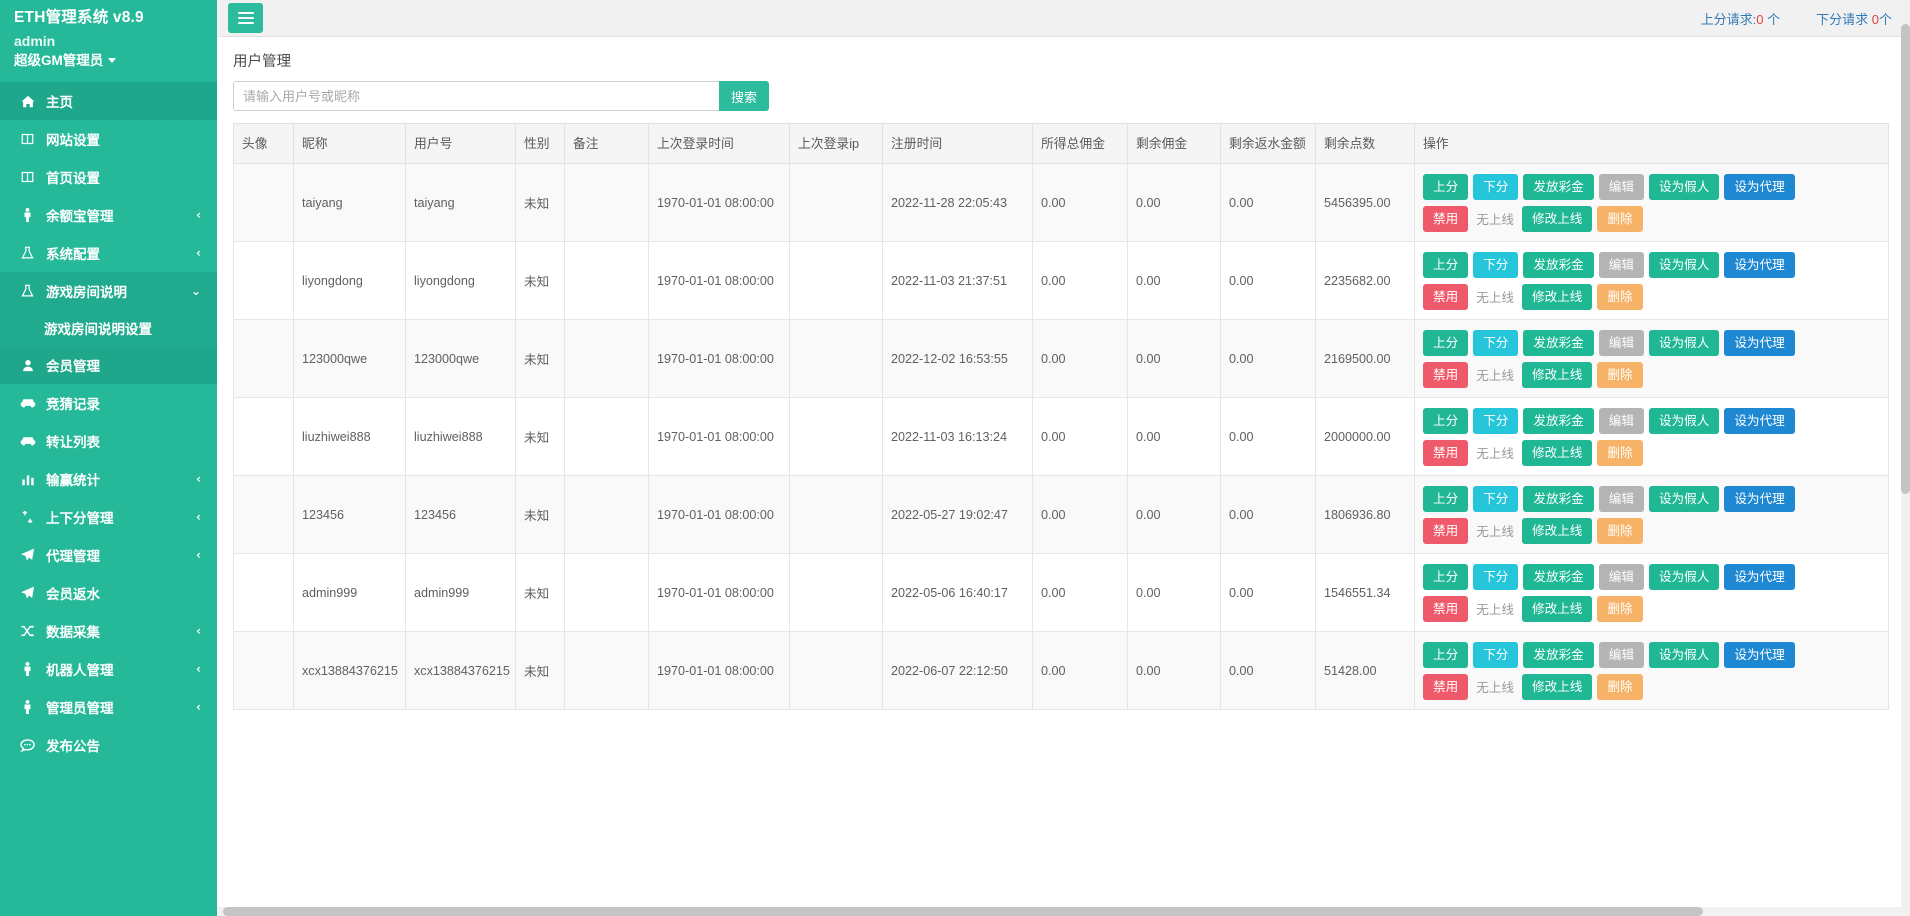  Describe the element at coordinates (79, 17) in the screenshot. I see `app-title: ETH管理系统 v8.9` at that location.